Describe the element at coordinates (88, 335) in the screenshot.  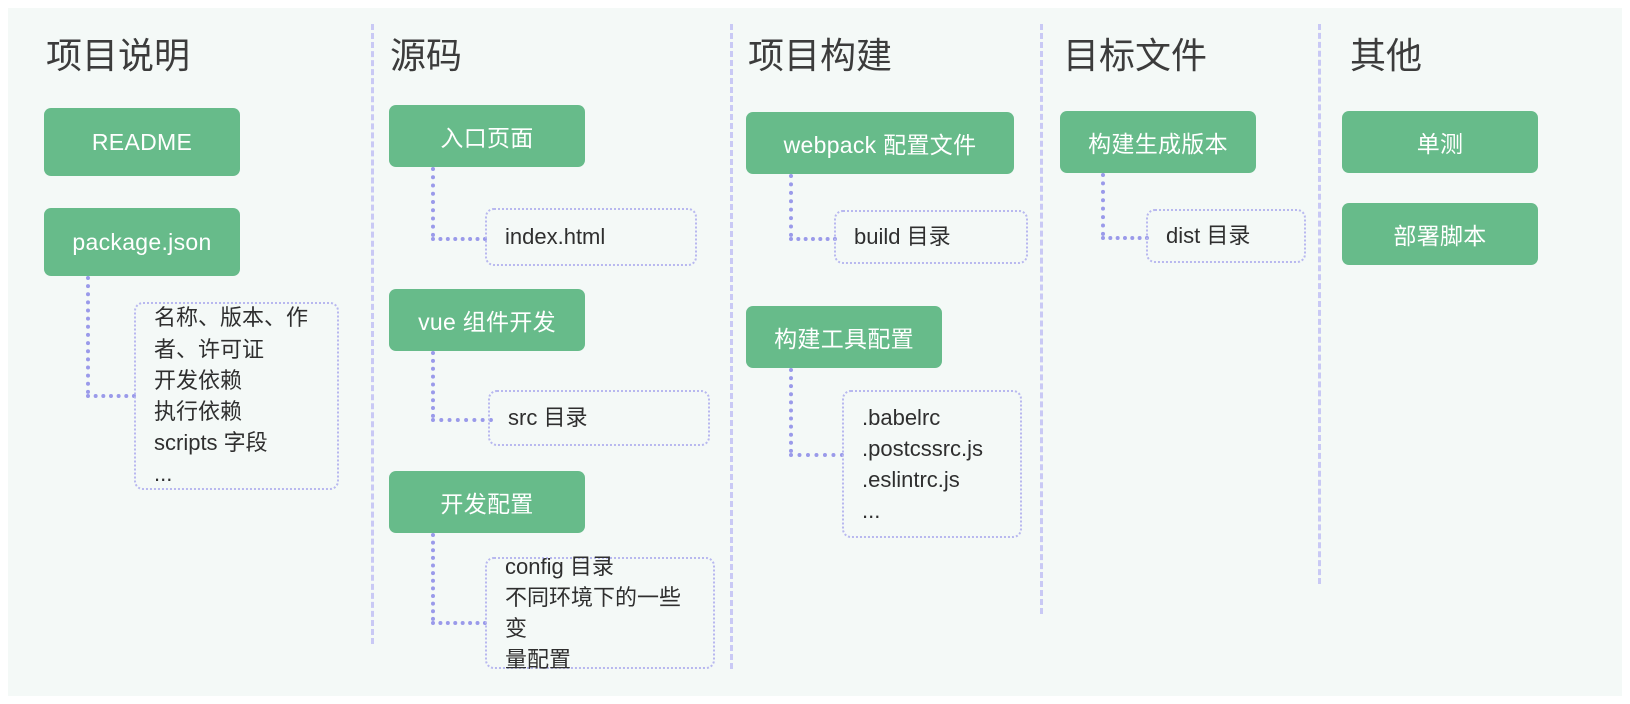
I see `connector-package-json-vertical` at that location.